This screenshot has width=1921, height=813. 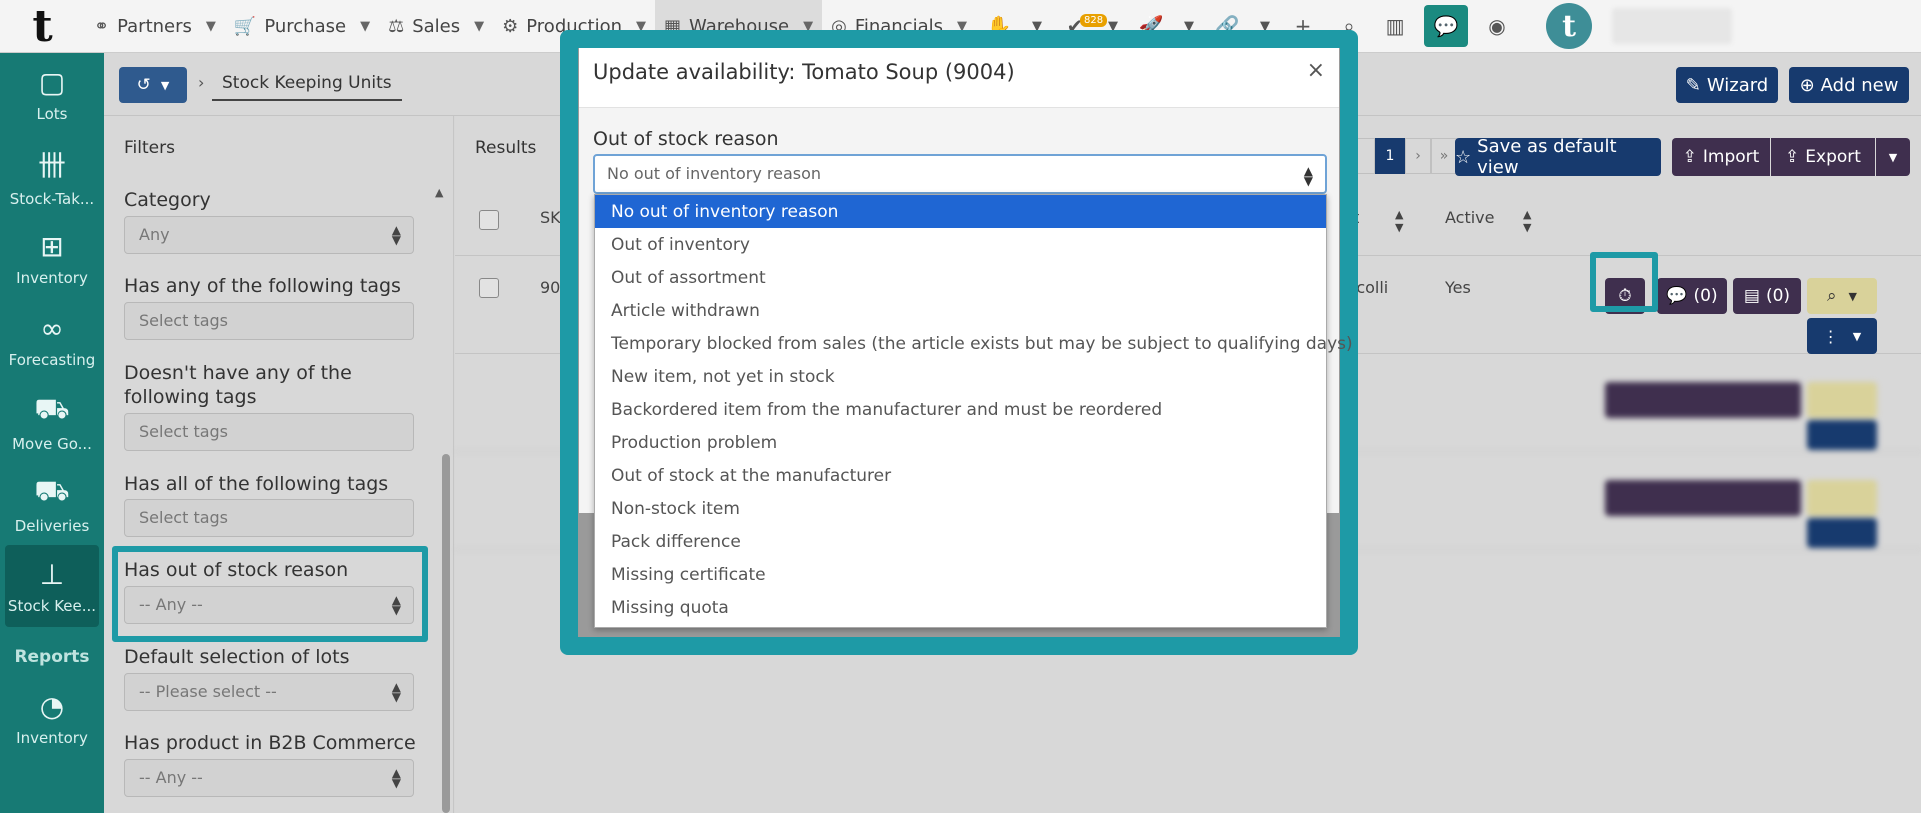 What do you see at coordinates (155, 26) in the screenshot?
I see `nav-partners: ⚭ Partners ▼` at bounding box center [155, 26].